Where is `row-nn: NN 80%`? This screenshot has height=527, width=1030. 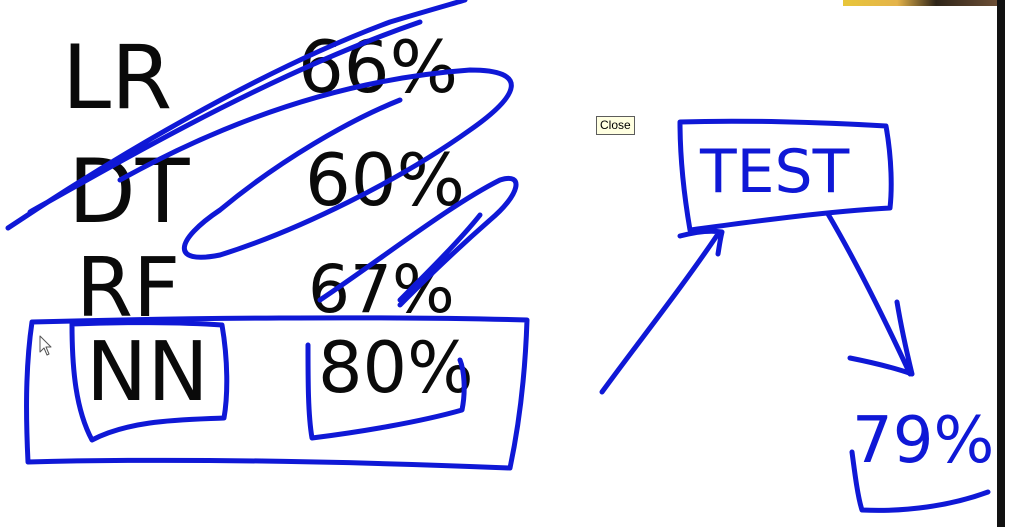
row-nn: NN 80% is located at coordinates (280, 372).